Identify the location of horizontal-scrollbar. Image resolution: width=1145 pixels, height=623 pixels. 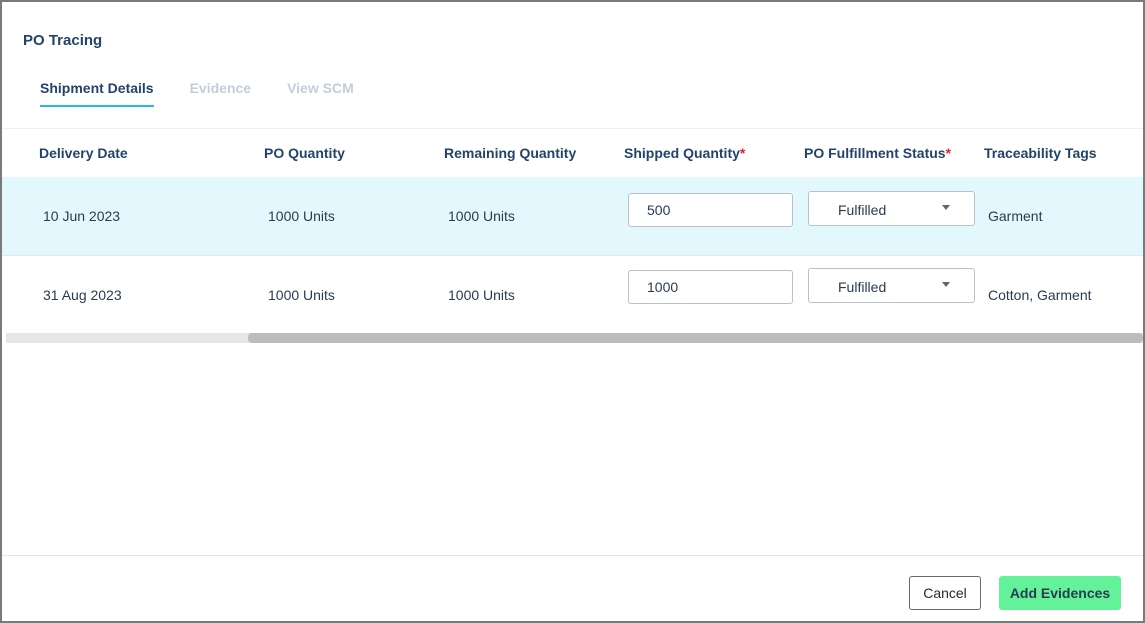
(574, 338).